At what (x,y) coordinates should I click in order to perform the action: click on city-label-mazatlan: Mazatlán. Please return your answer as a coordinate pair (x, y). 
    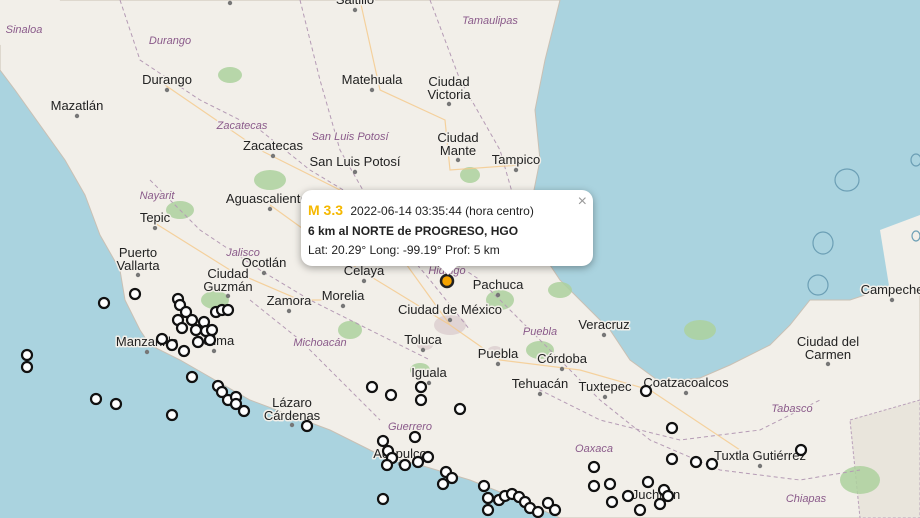
    Looking at the image, I should click on (77, 105).